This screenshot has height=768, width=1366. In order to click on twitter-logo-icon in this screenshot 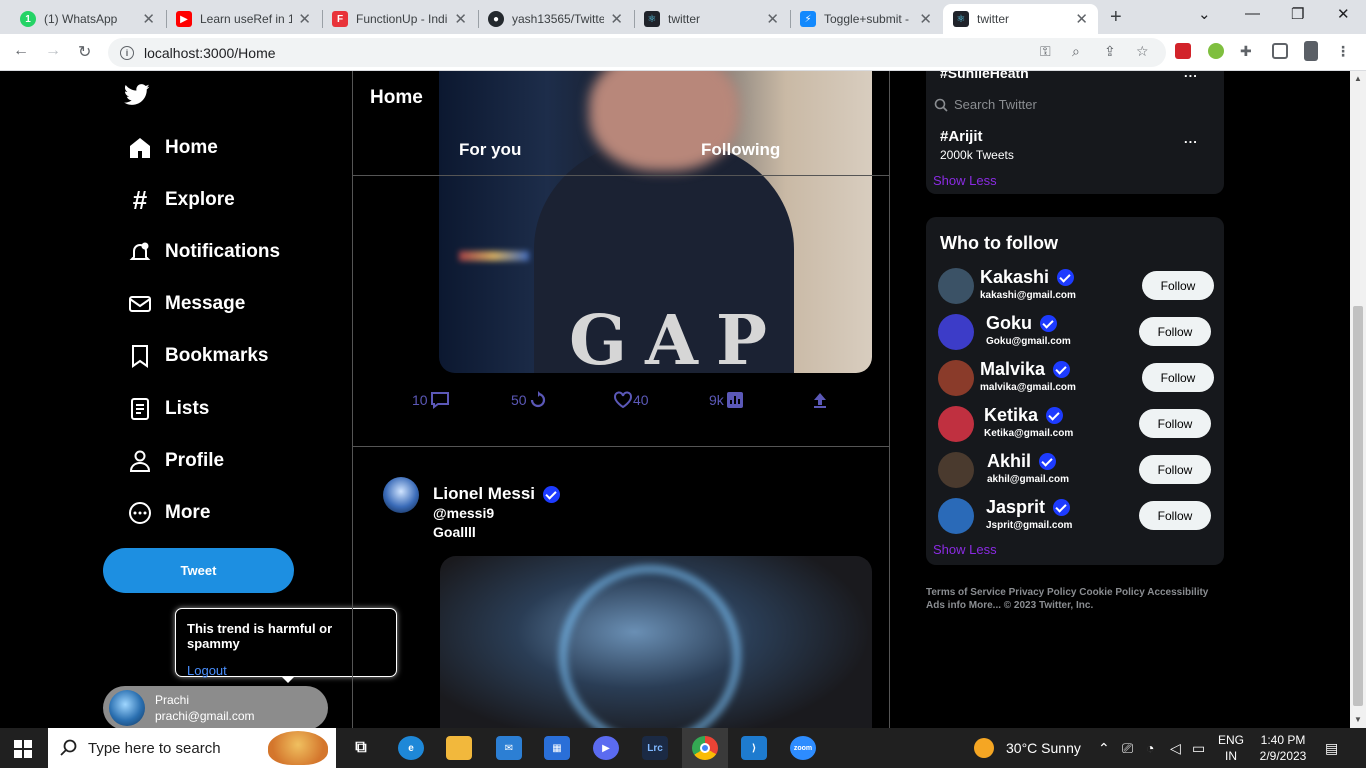, I will do `click(137, 95)`.